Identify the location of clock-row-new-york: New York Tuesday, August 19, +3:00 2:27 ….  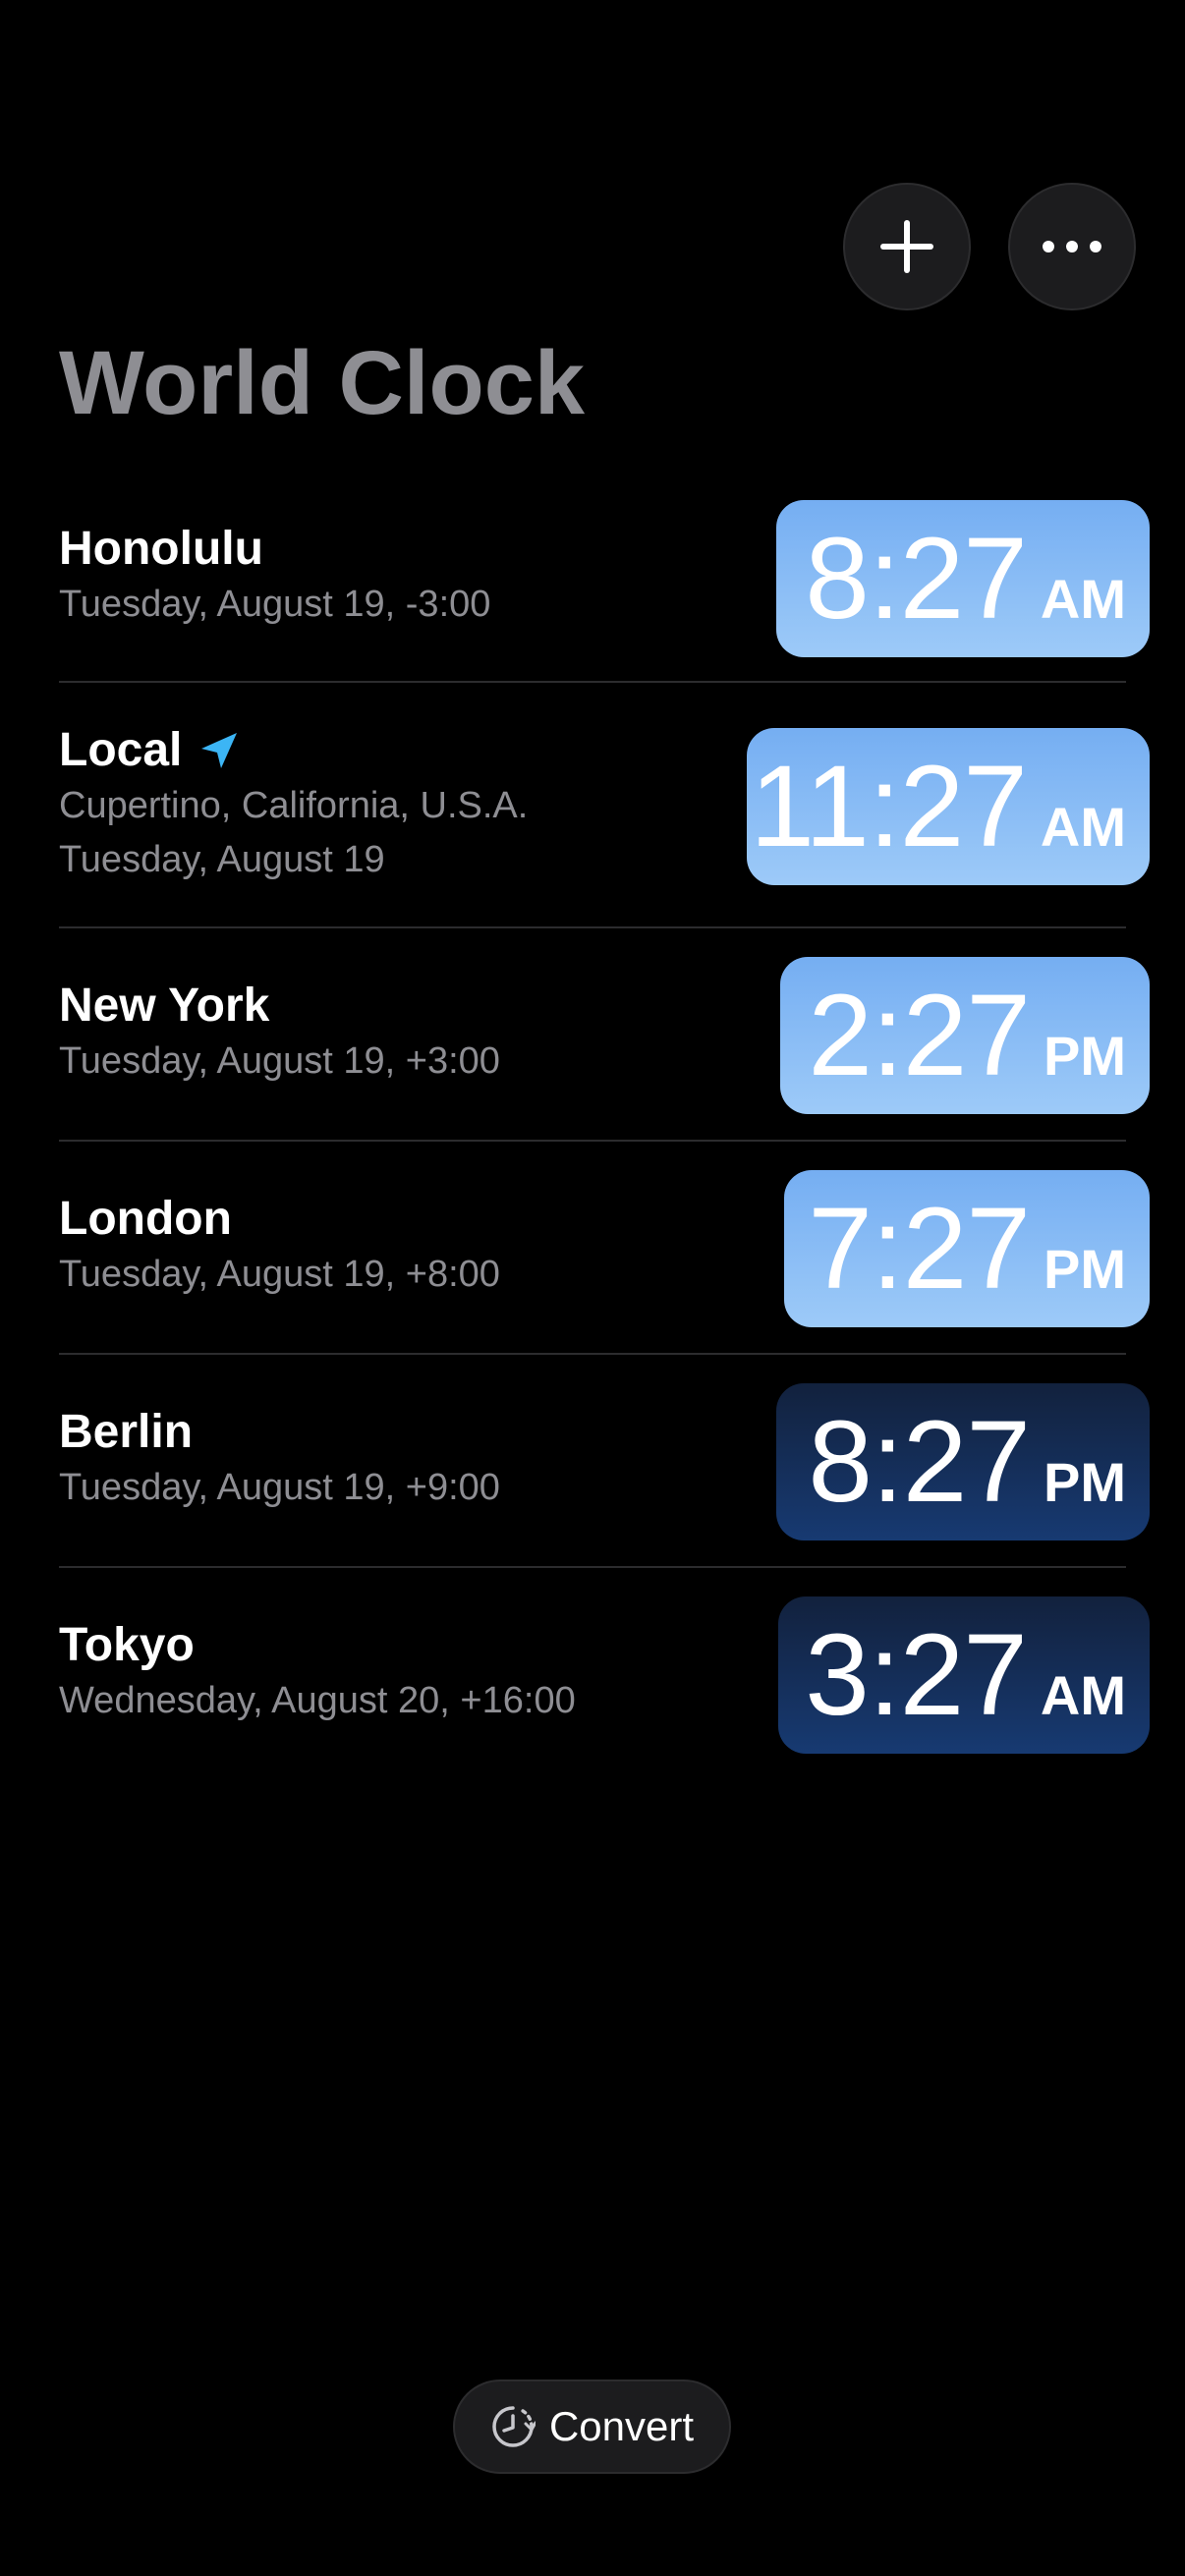
(592, 1035).